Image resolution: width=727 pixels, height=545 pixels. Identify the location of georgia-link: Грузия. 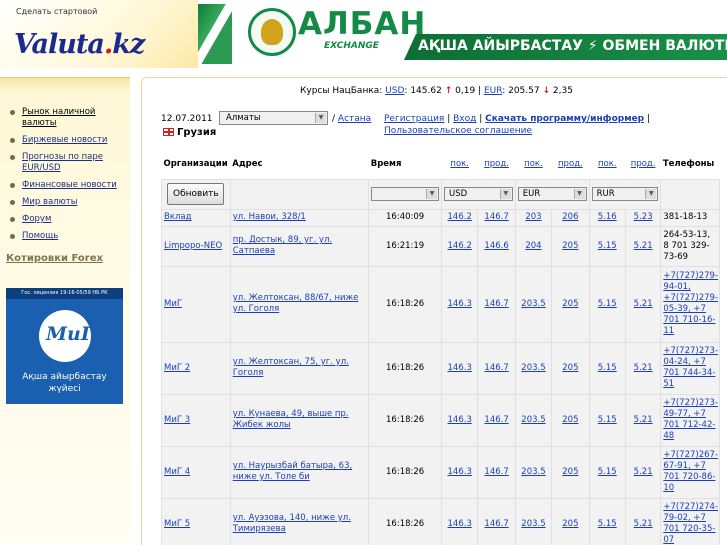
(189, 132).